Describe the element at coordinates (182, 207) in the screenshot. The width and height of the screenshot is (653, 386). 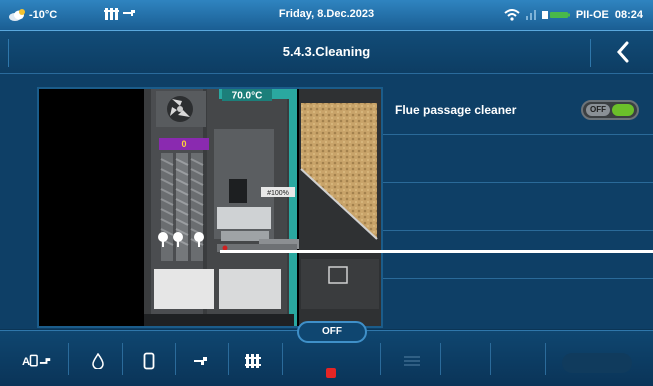
I see `heat-exchanger` at that location.